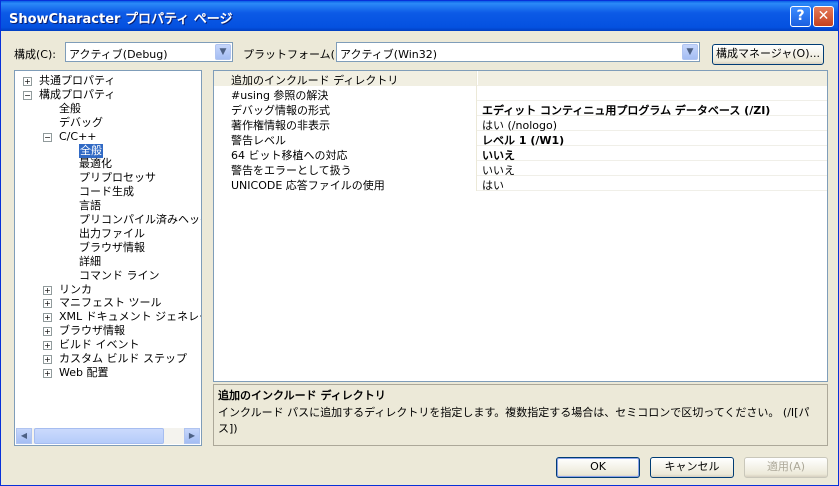 This screenshot has height=486, width=839. Describe the element at coordinates (598, 467) in the screenshot. I see `ok-button: OK` at that location.